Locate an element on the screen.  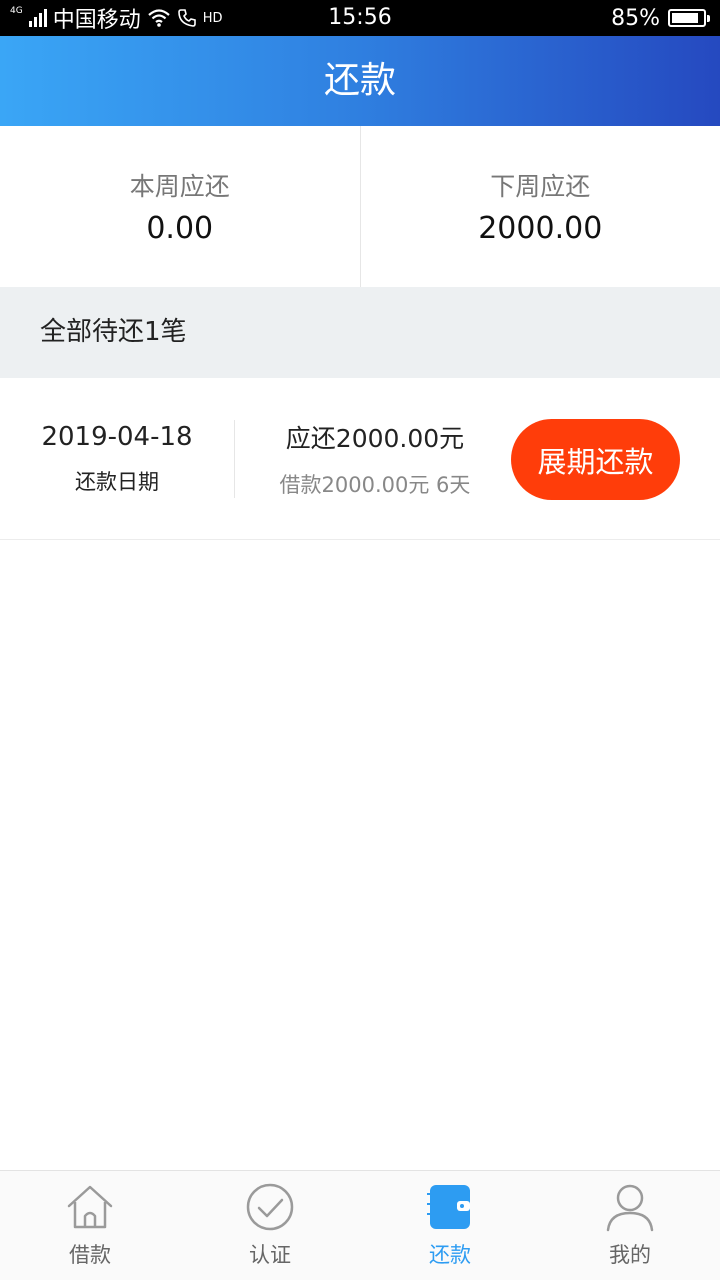
loan-detail: 借款2000.00元 6天 is located at coordinates (375, 485).